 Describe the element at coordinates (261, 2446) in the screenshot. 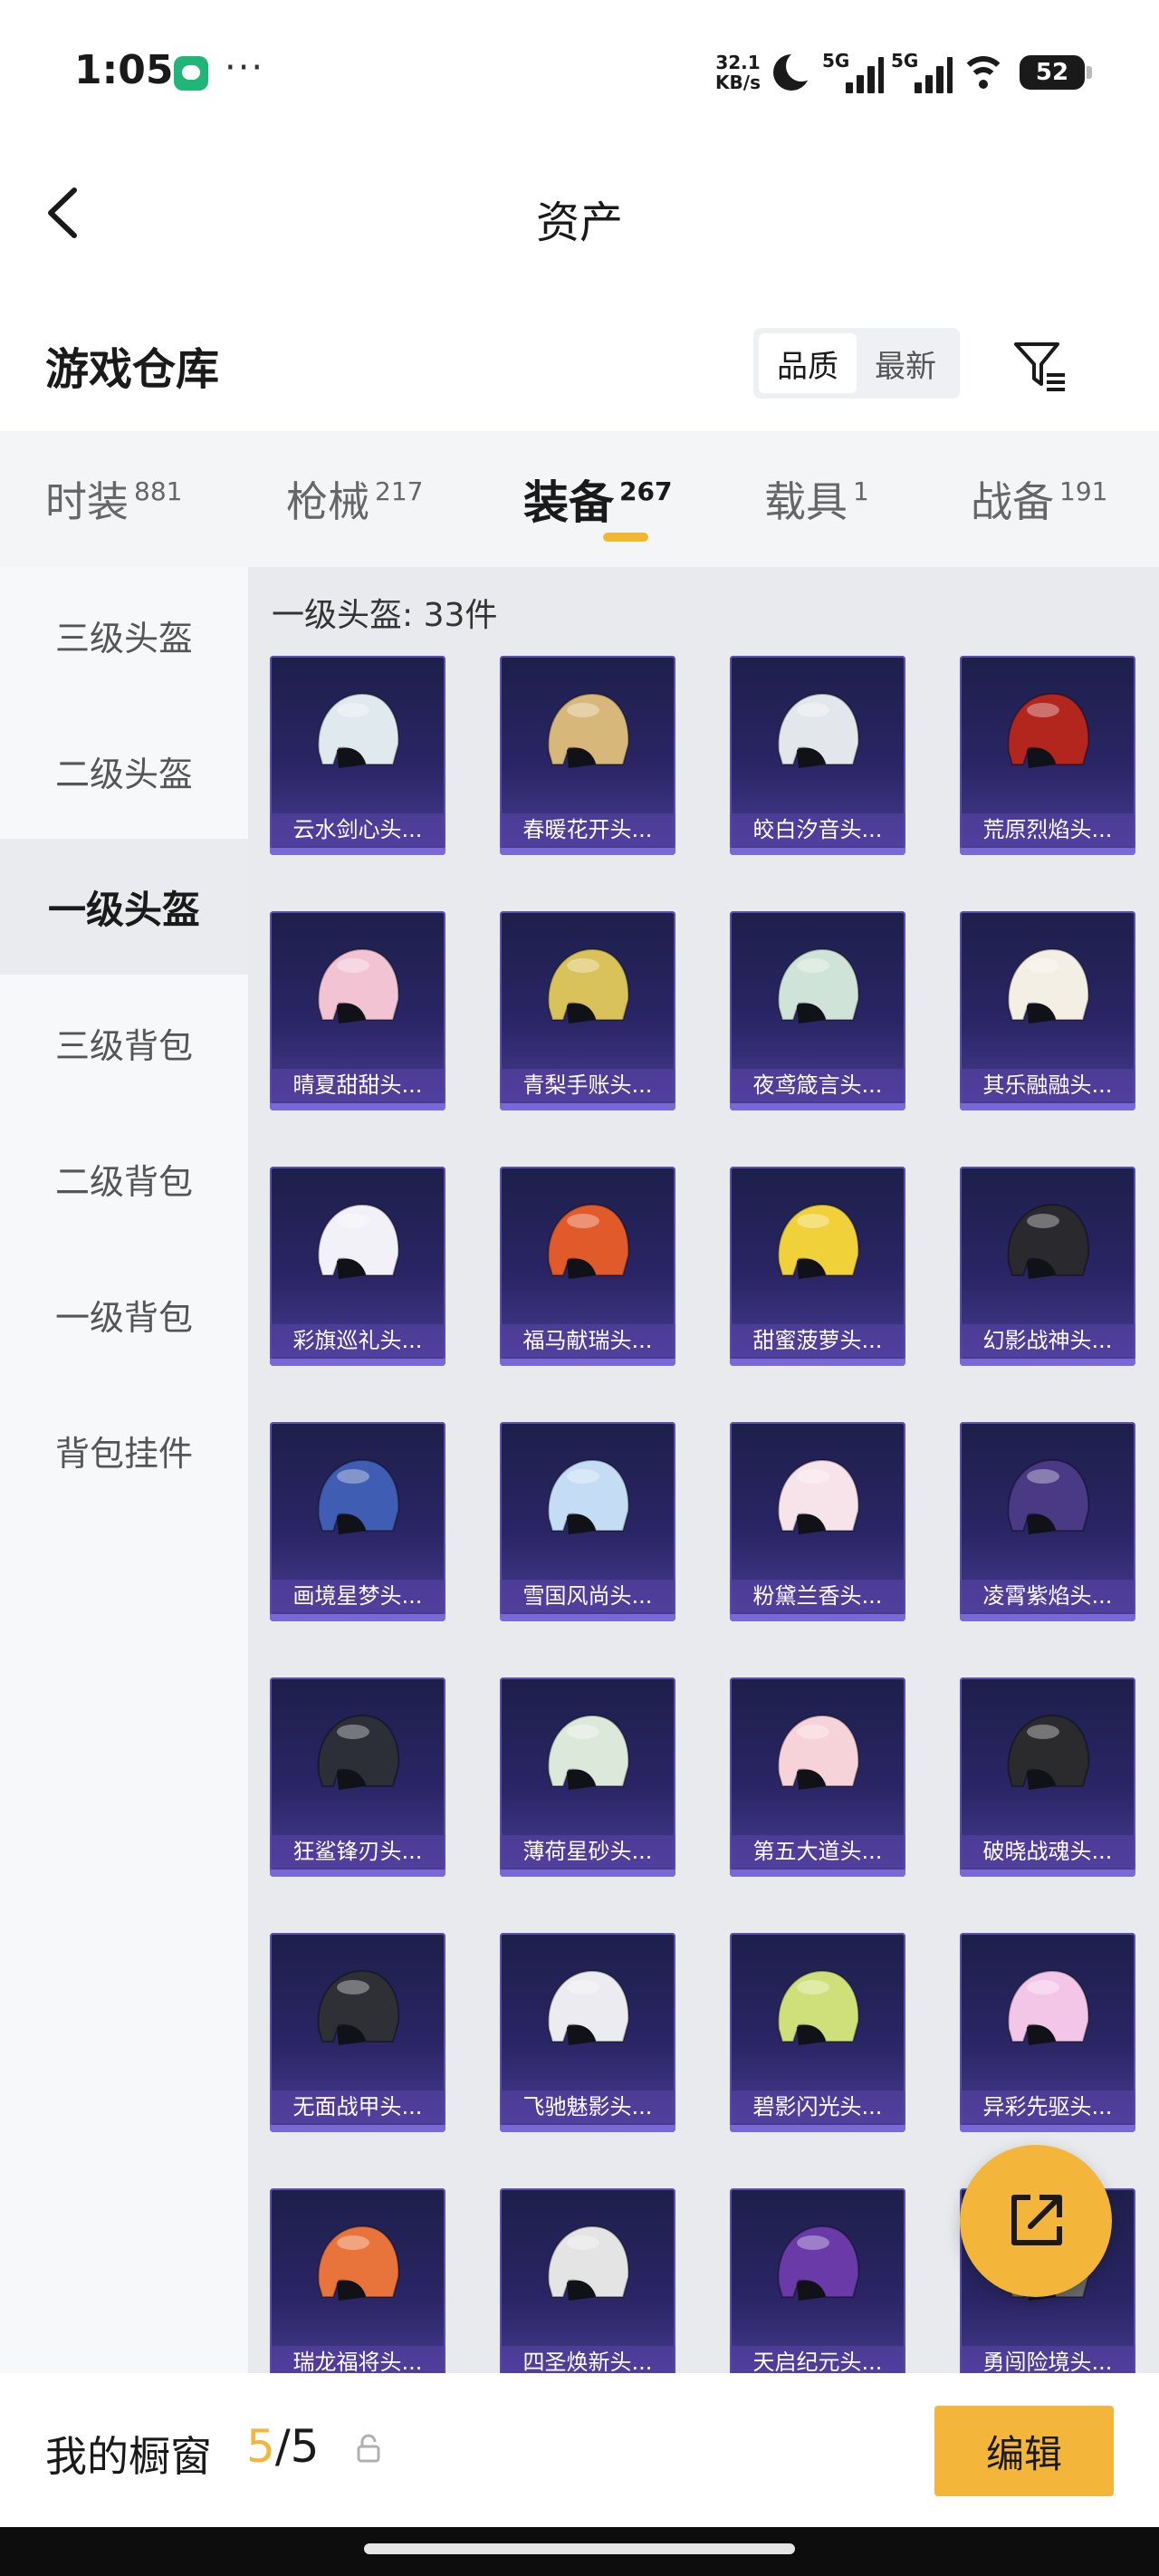

I see `showcase-used: 5` at that location.